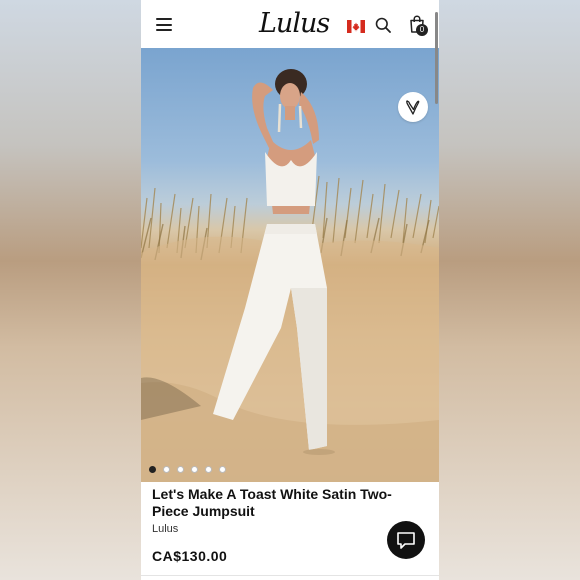 This screenshot has width=580, height=580. I want to click on product-price: CA$130.00, so click(190, 556).